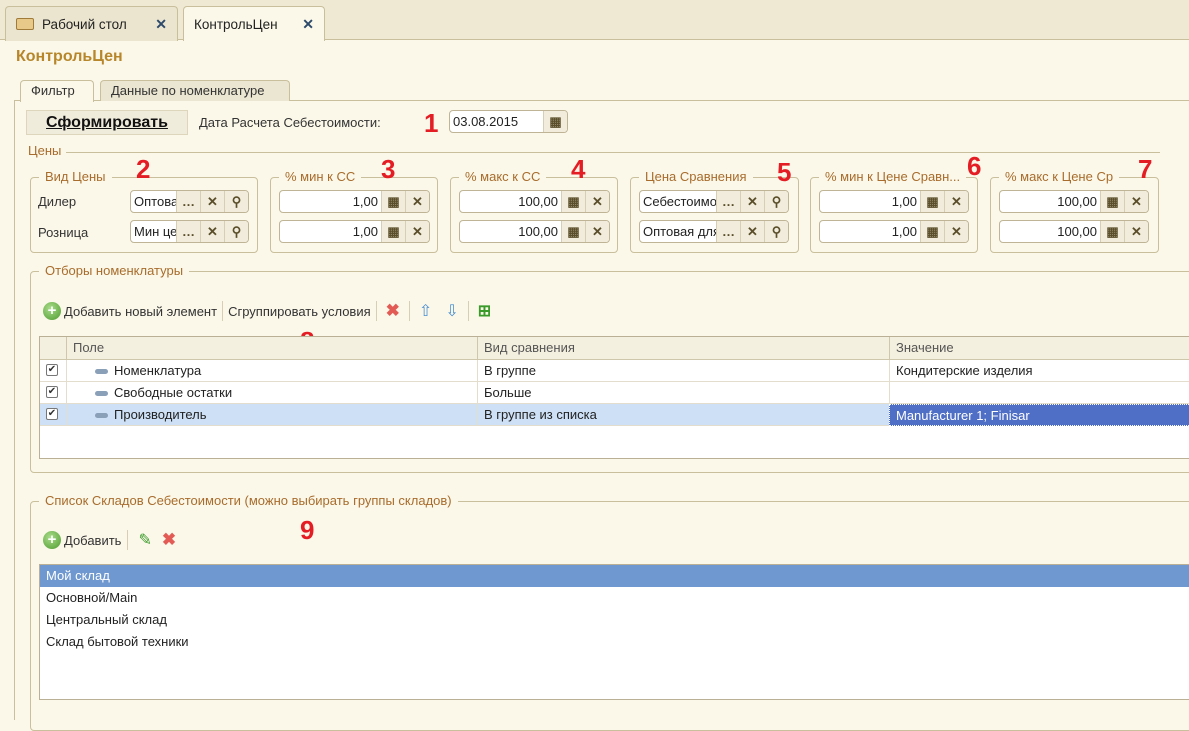 The height and width of the screenshot is (731, 1189). What do you see at coordinates (144, 540) in the screenshot?
I see `edit-icon: ✎` at bounding box center [144, 540].